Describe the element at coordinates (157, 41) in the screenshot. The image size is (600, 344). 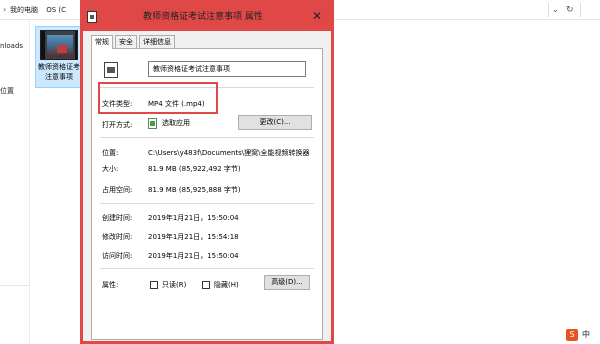
I see `tab-details: 详细信息` at that location.